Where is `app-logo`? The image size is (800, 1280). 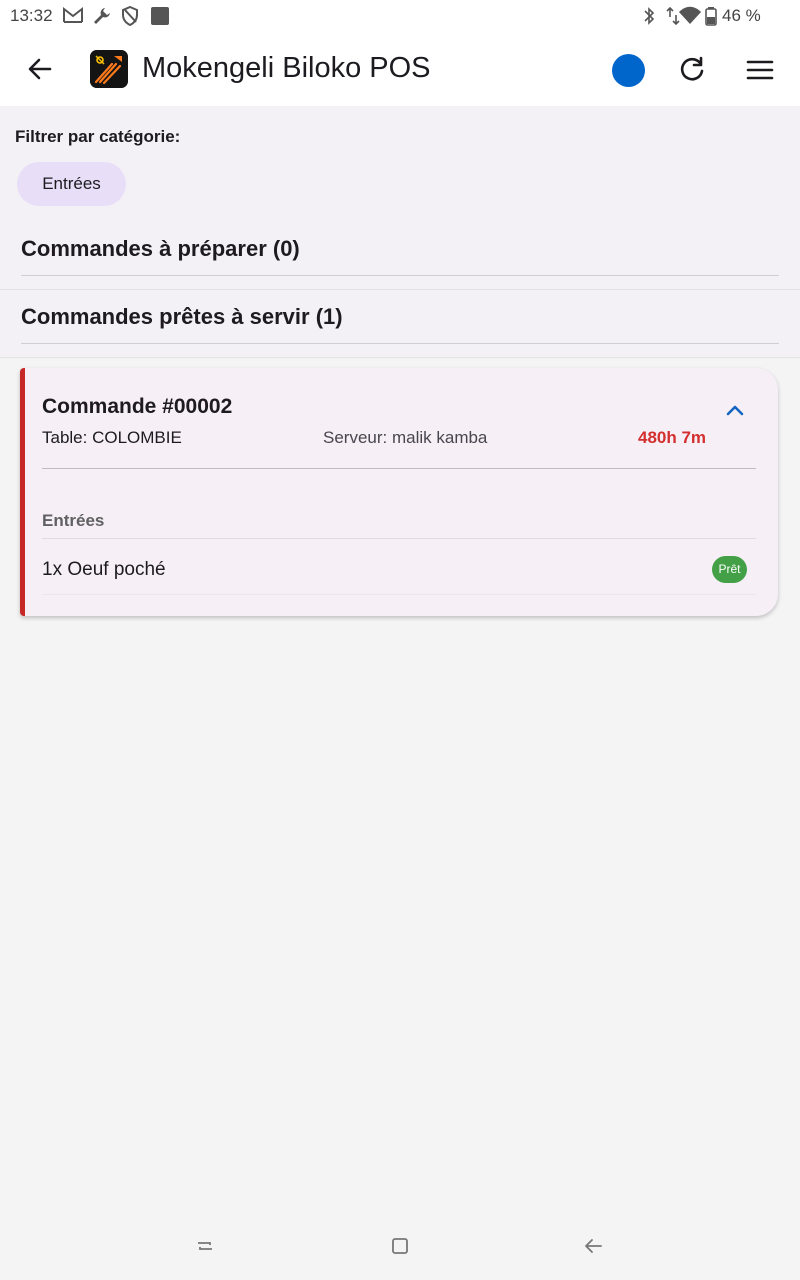 app-logo is located at coordinates (109, 69).